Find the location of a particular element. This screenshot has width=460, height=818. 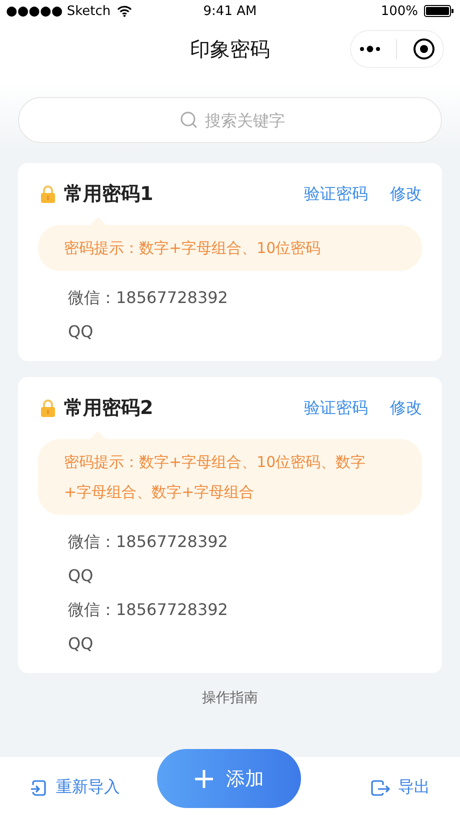

plus-icon is located at coordinates (204, 778).